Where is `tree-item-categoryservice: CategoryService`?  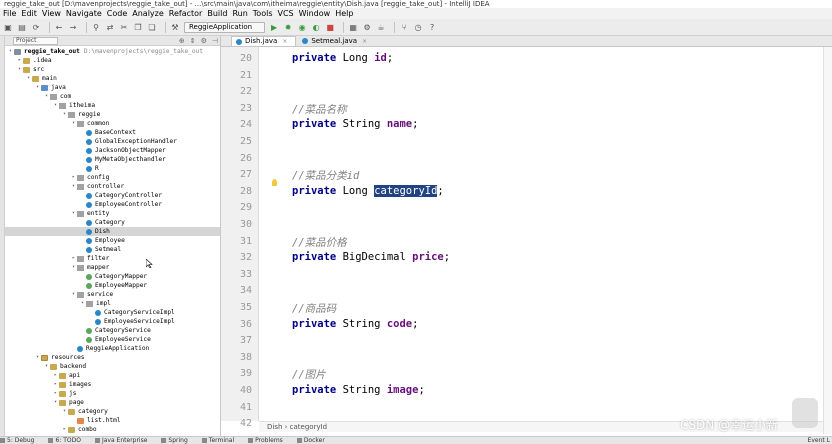 tree-item-categoryservice: CategoryService is located at coordinates (112, 330).